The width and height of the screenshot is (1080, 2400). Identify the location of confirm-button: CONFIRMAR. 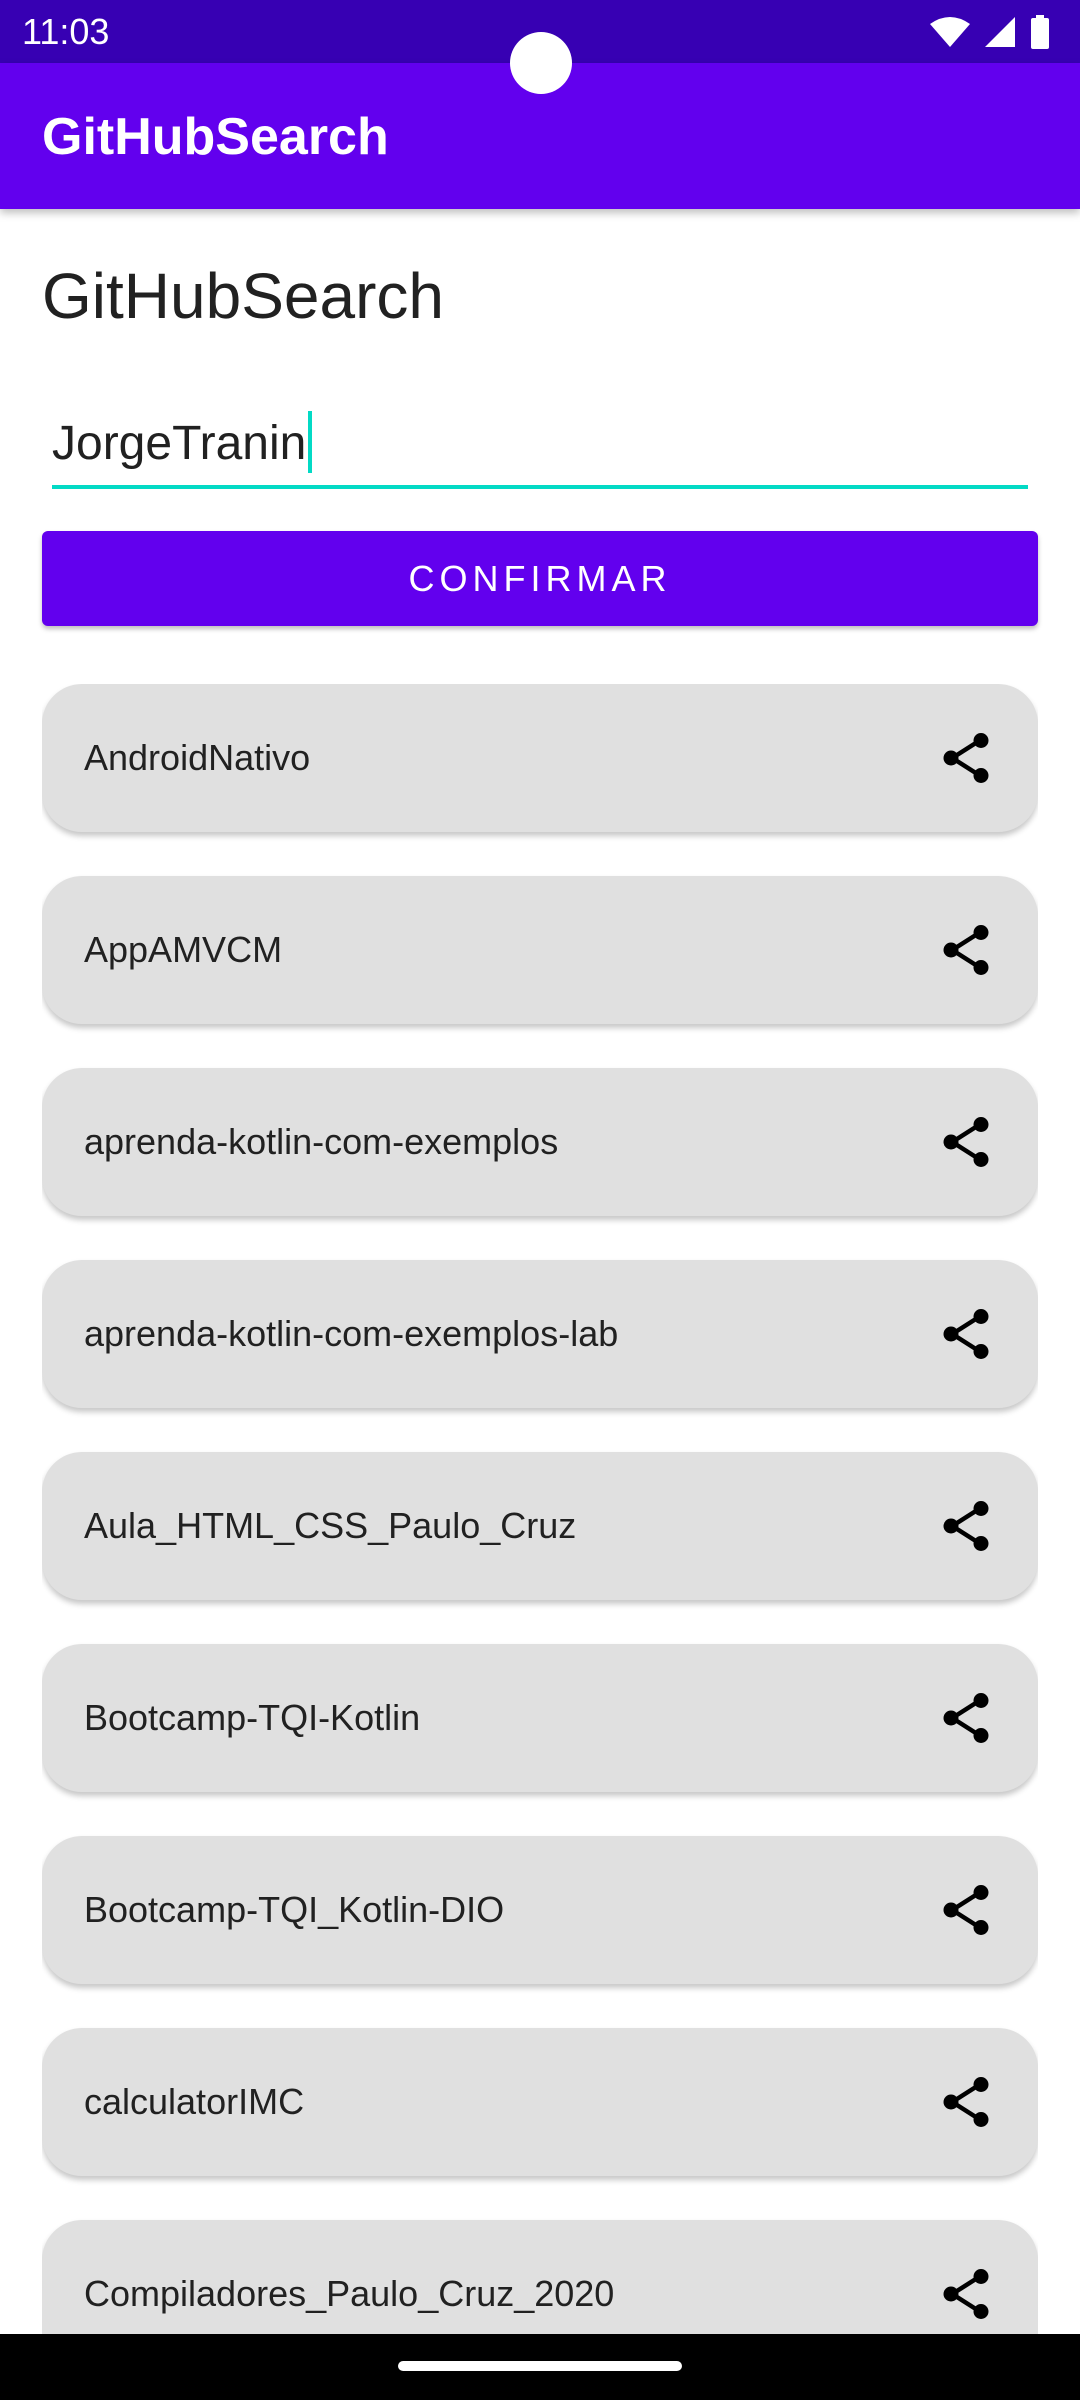
(540, 578).